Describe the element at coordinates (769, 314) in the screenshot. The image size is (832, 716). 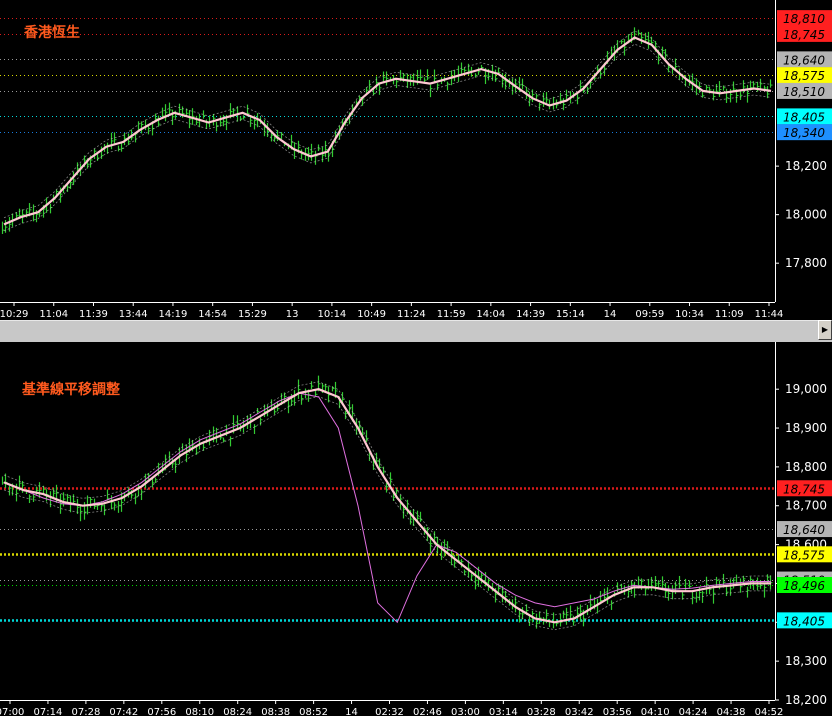
I see `x-tick-label: 11:44` at that location.